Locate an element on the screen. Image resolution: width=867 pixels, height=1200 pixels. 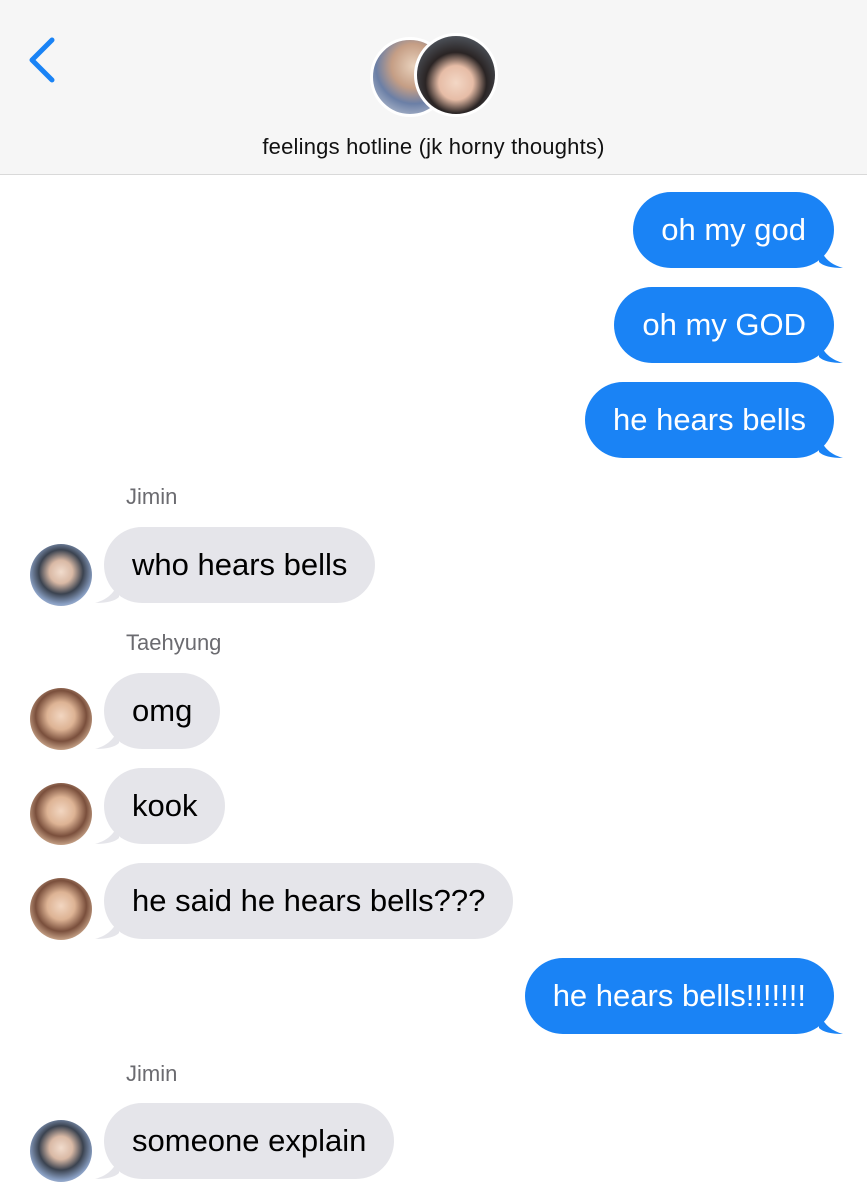
group-avatars is located at coordinates (434, 78).